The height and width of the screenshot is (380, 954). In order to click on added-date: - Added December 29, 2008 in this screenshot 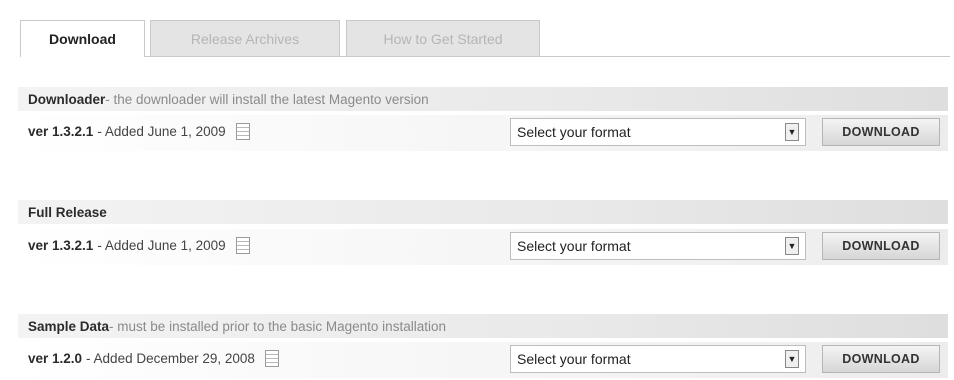, I will do `click(170, 358)`.